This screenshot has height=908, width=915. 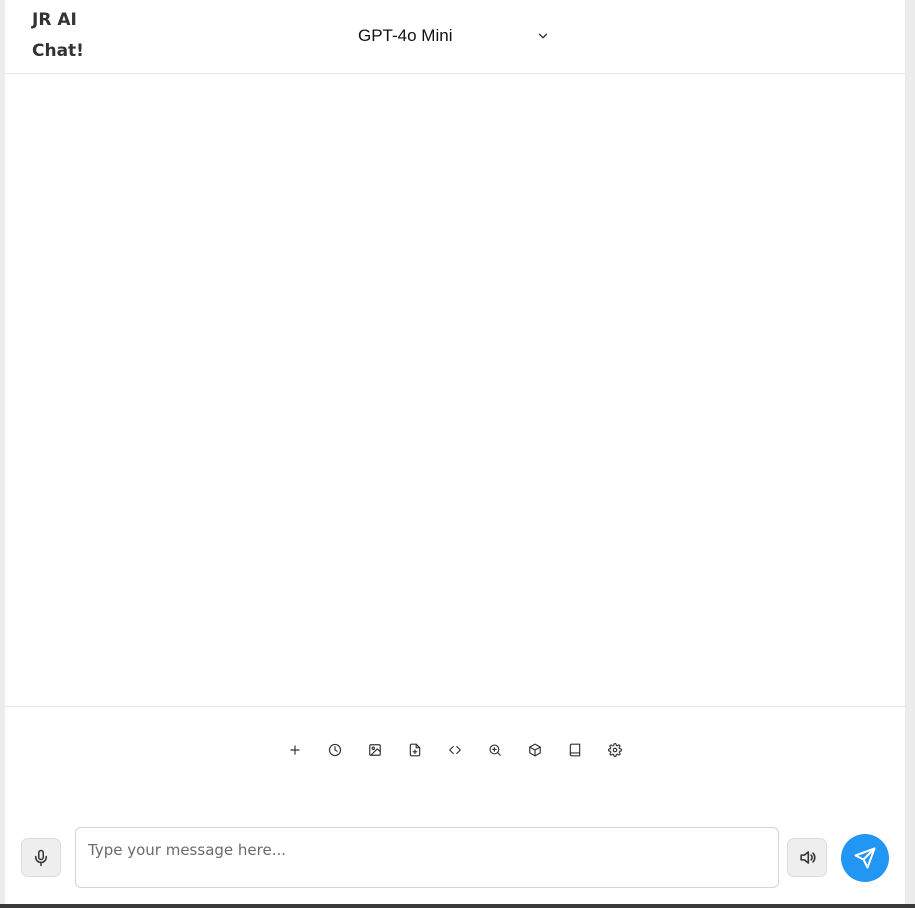 I want to click on image-icon, so click(x=375, y=750).